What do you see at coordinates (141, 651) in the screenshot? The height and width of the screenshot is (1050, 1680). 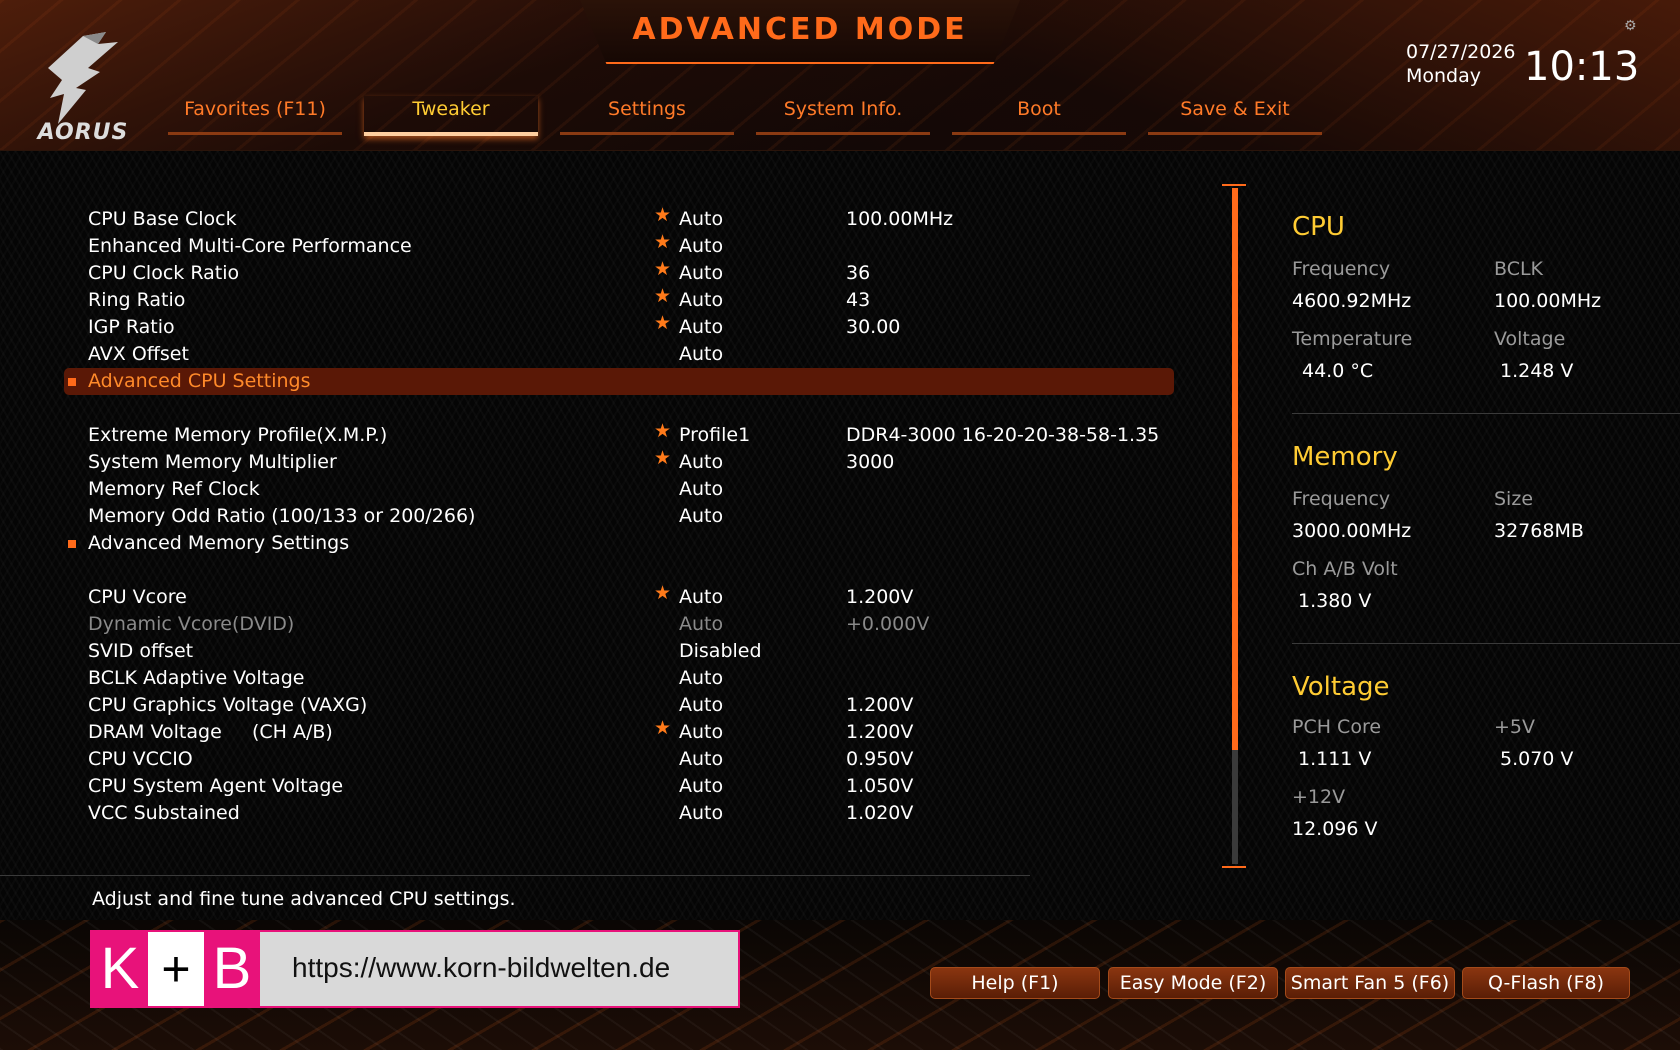 I see `setting-label: SVID offset` at bounding box center [141, 651].